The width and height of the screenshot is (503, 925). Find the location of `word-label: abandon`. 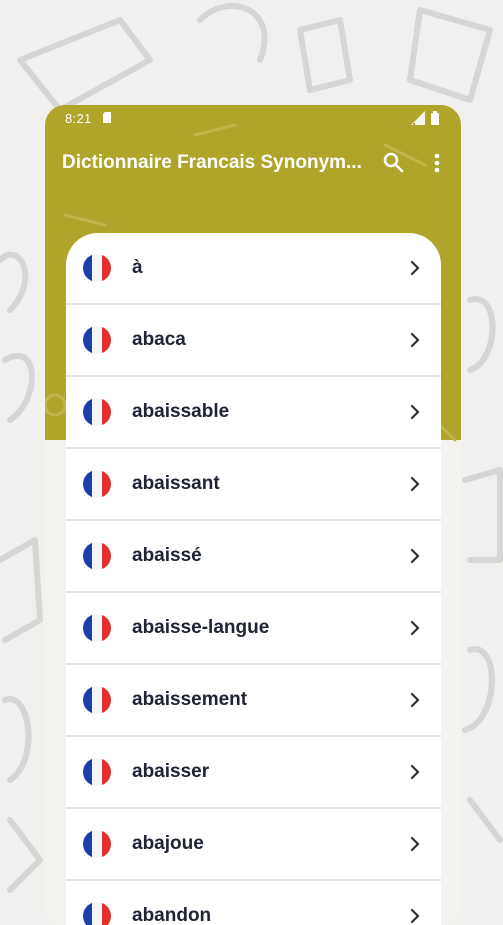

word-label: abandon is located at coordinates (172, 915).